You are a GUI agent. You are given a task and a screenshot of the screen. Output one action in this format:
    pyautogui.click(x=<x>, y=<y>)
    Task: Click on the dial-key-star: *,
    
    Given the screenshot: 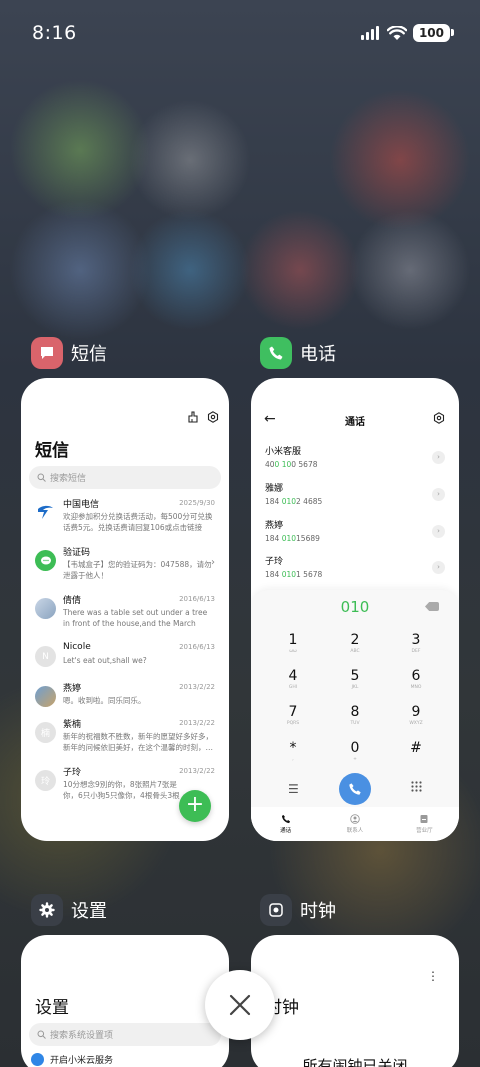 What is the action you would take?
    pyautogui.click(x=293, y=751)
    